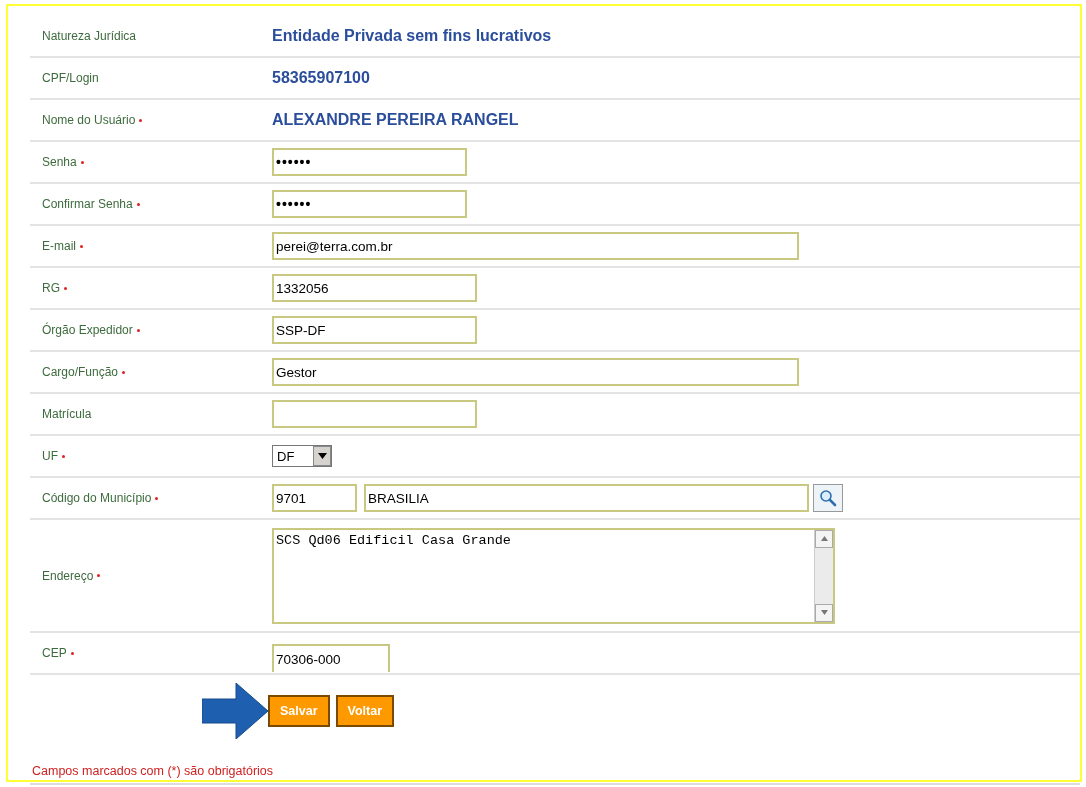  I want to click on field-value: ALEXANDRE PEREIRA RANGEL, so click(395, 120).